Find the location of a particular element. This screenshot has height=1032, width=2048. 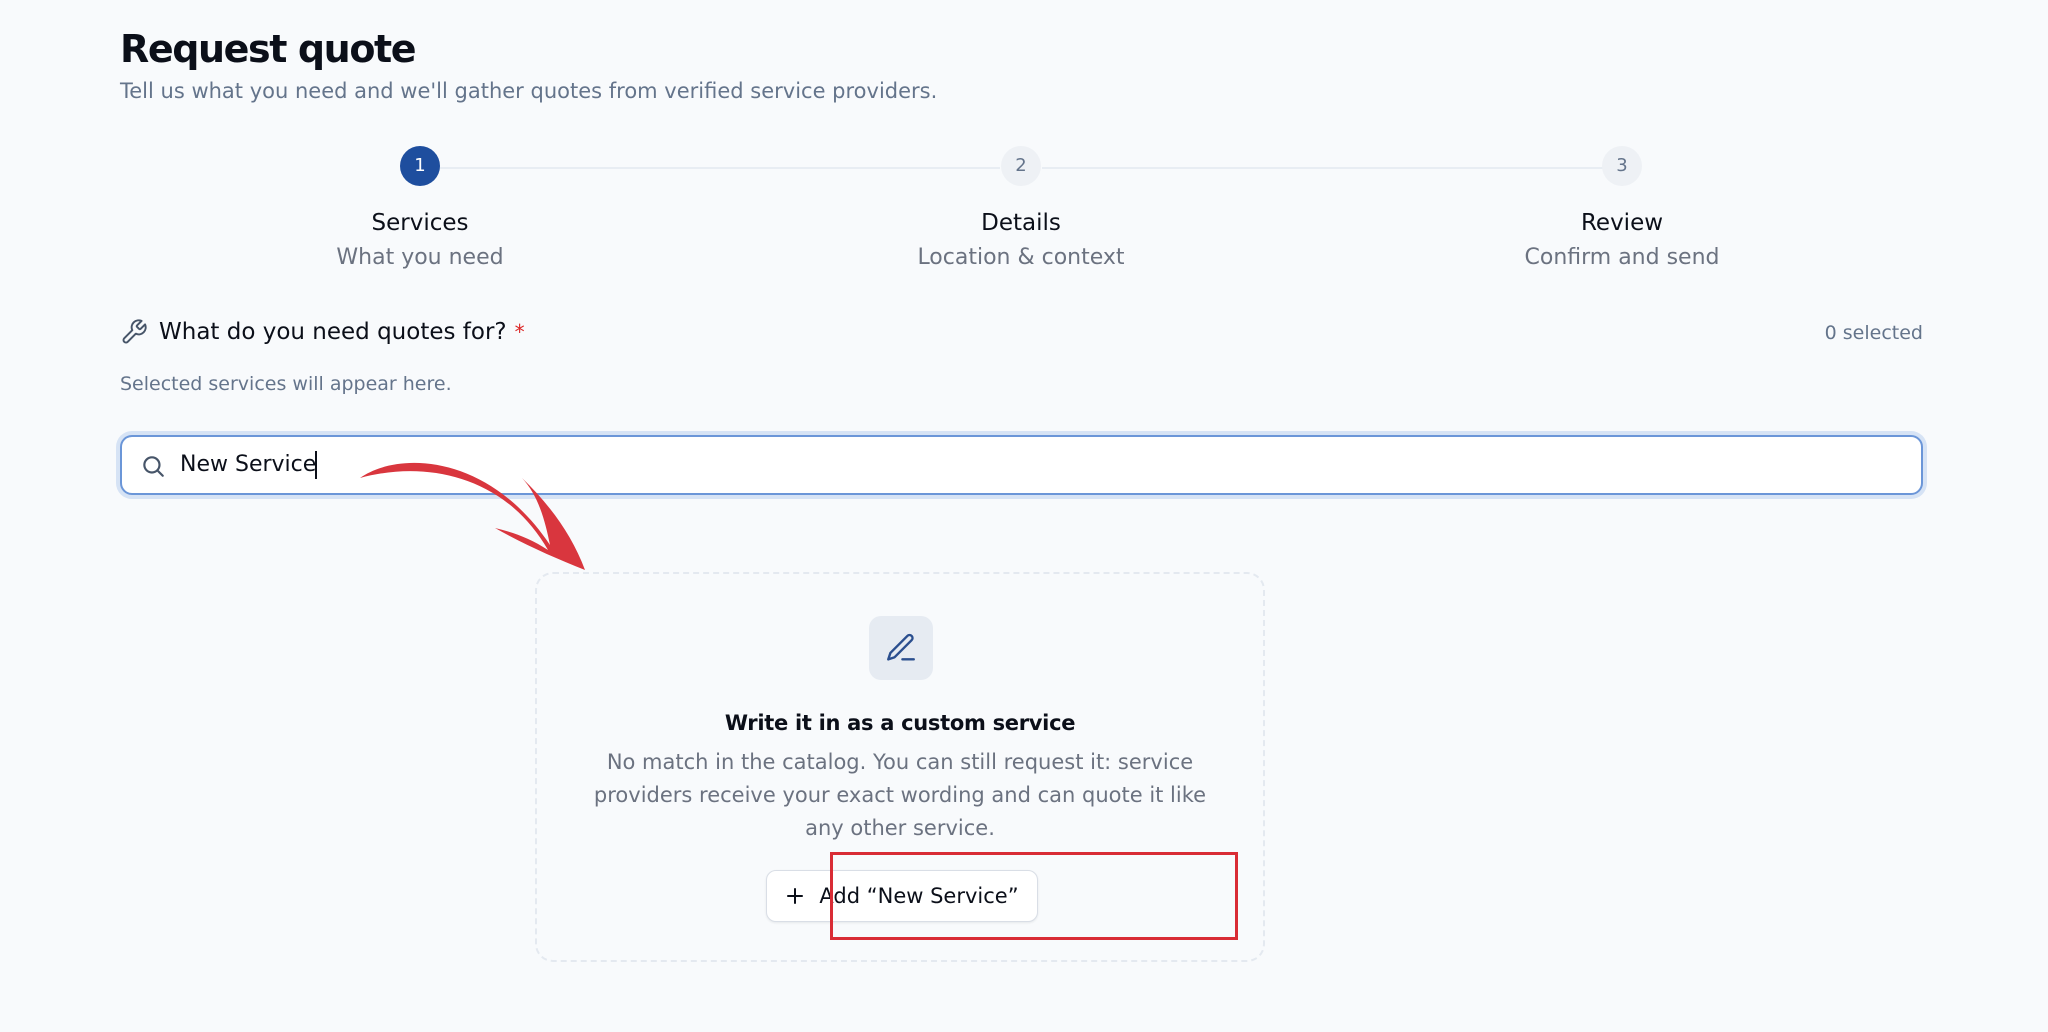

wrench-icon is located at coordinates (134, 331).